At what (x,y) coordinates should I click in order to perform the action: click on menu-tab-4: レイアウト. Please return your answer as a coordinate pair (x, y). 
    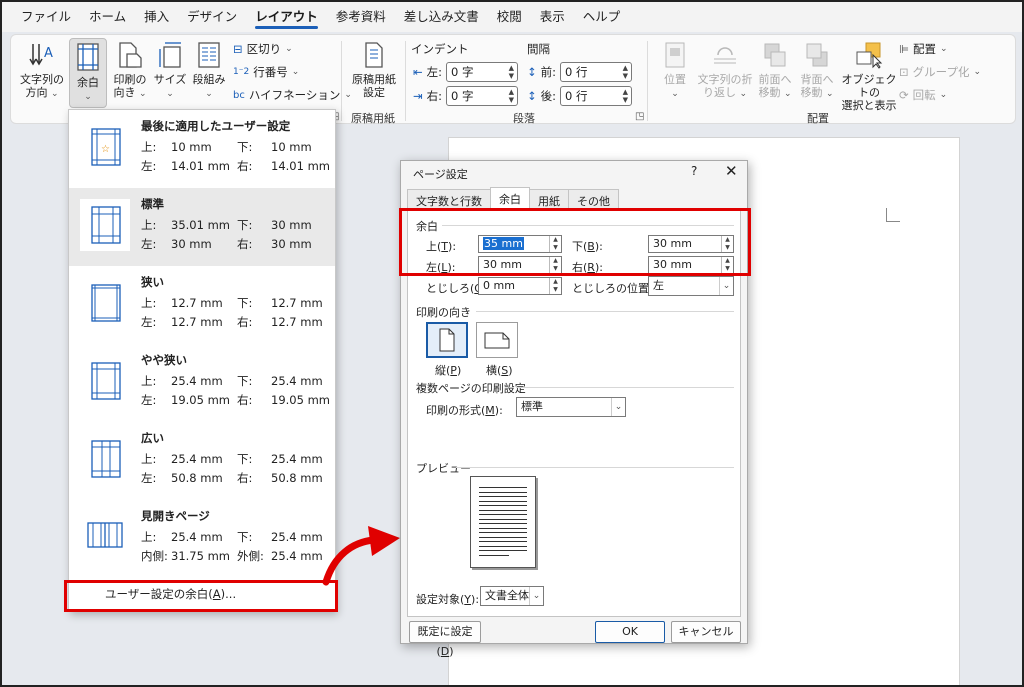
    Looking at the image, I should click on (286, 17).